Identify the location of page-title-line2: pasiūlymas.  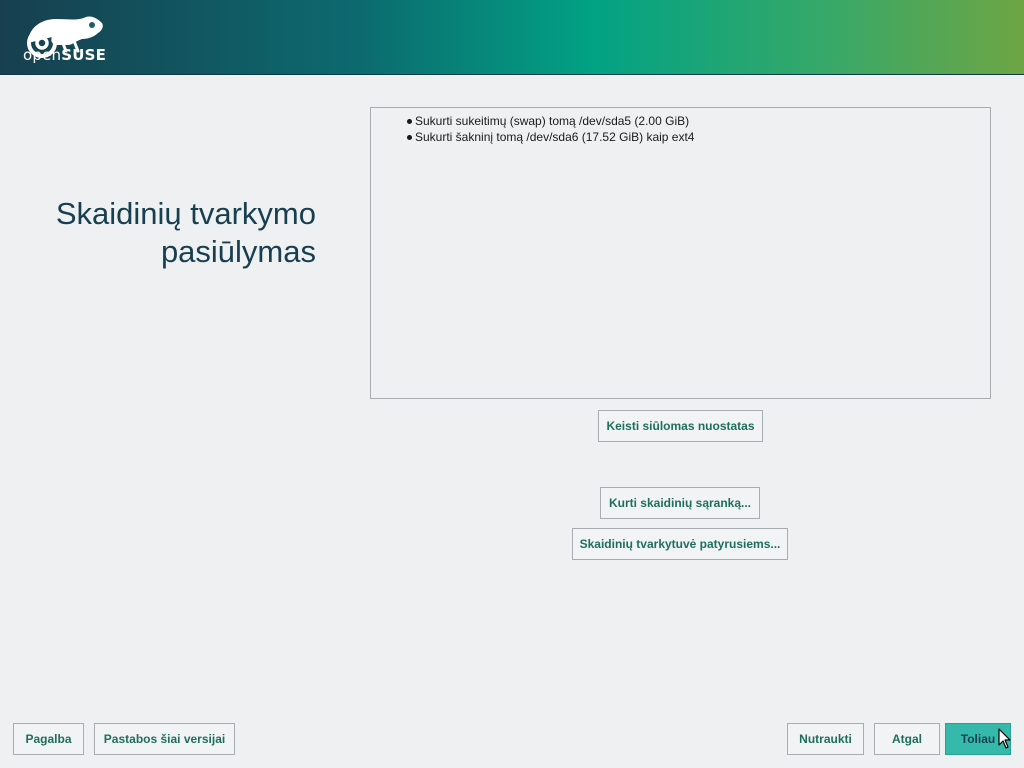
(238, 251).